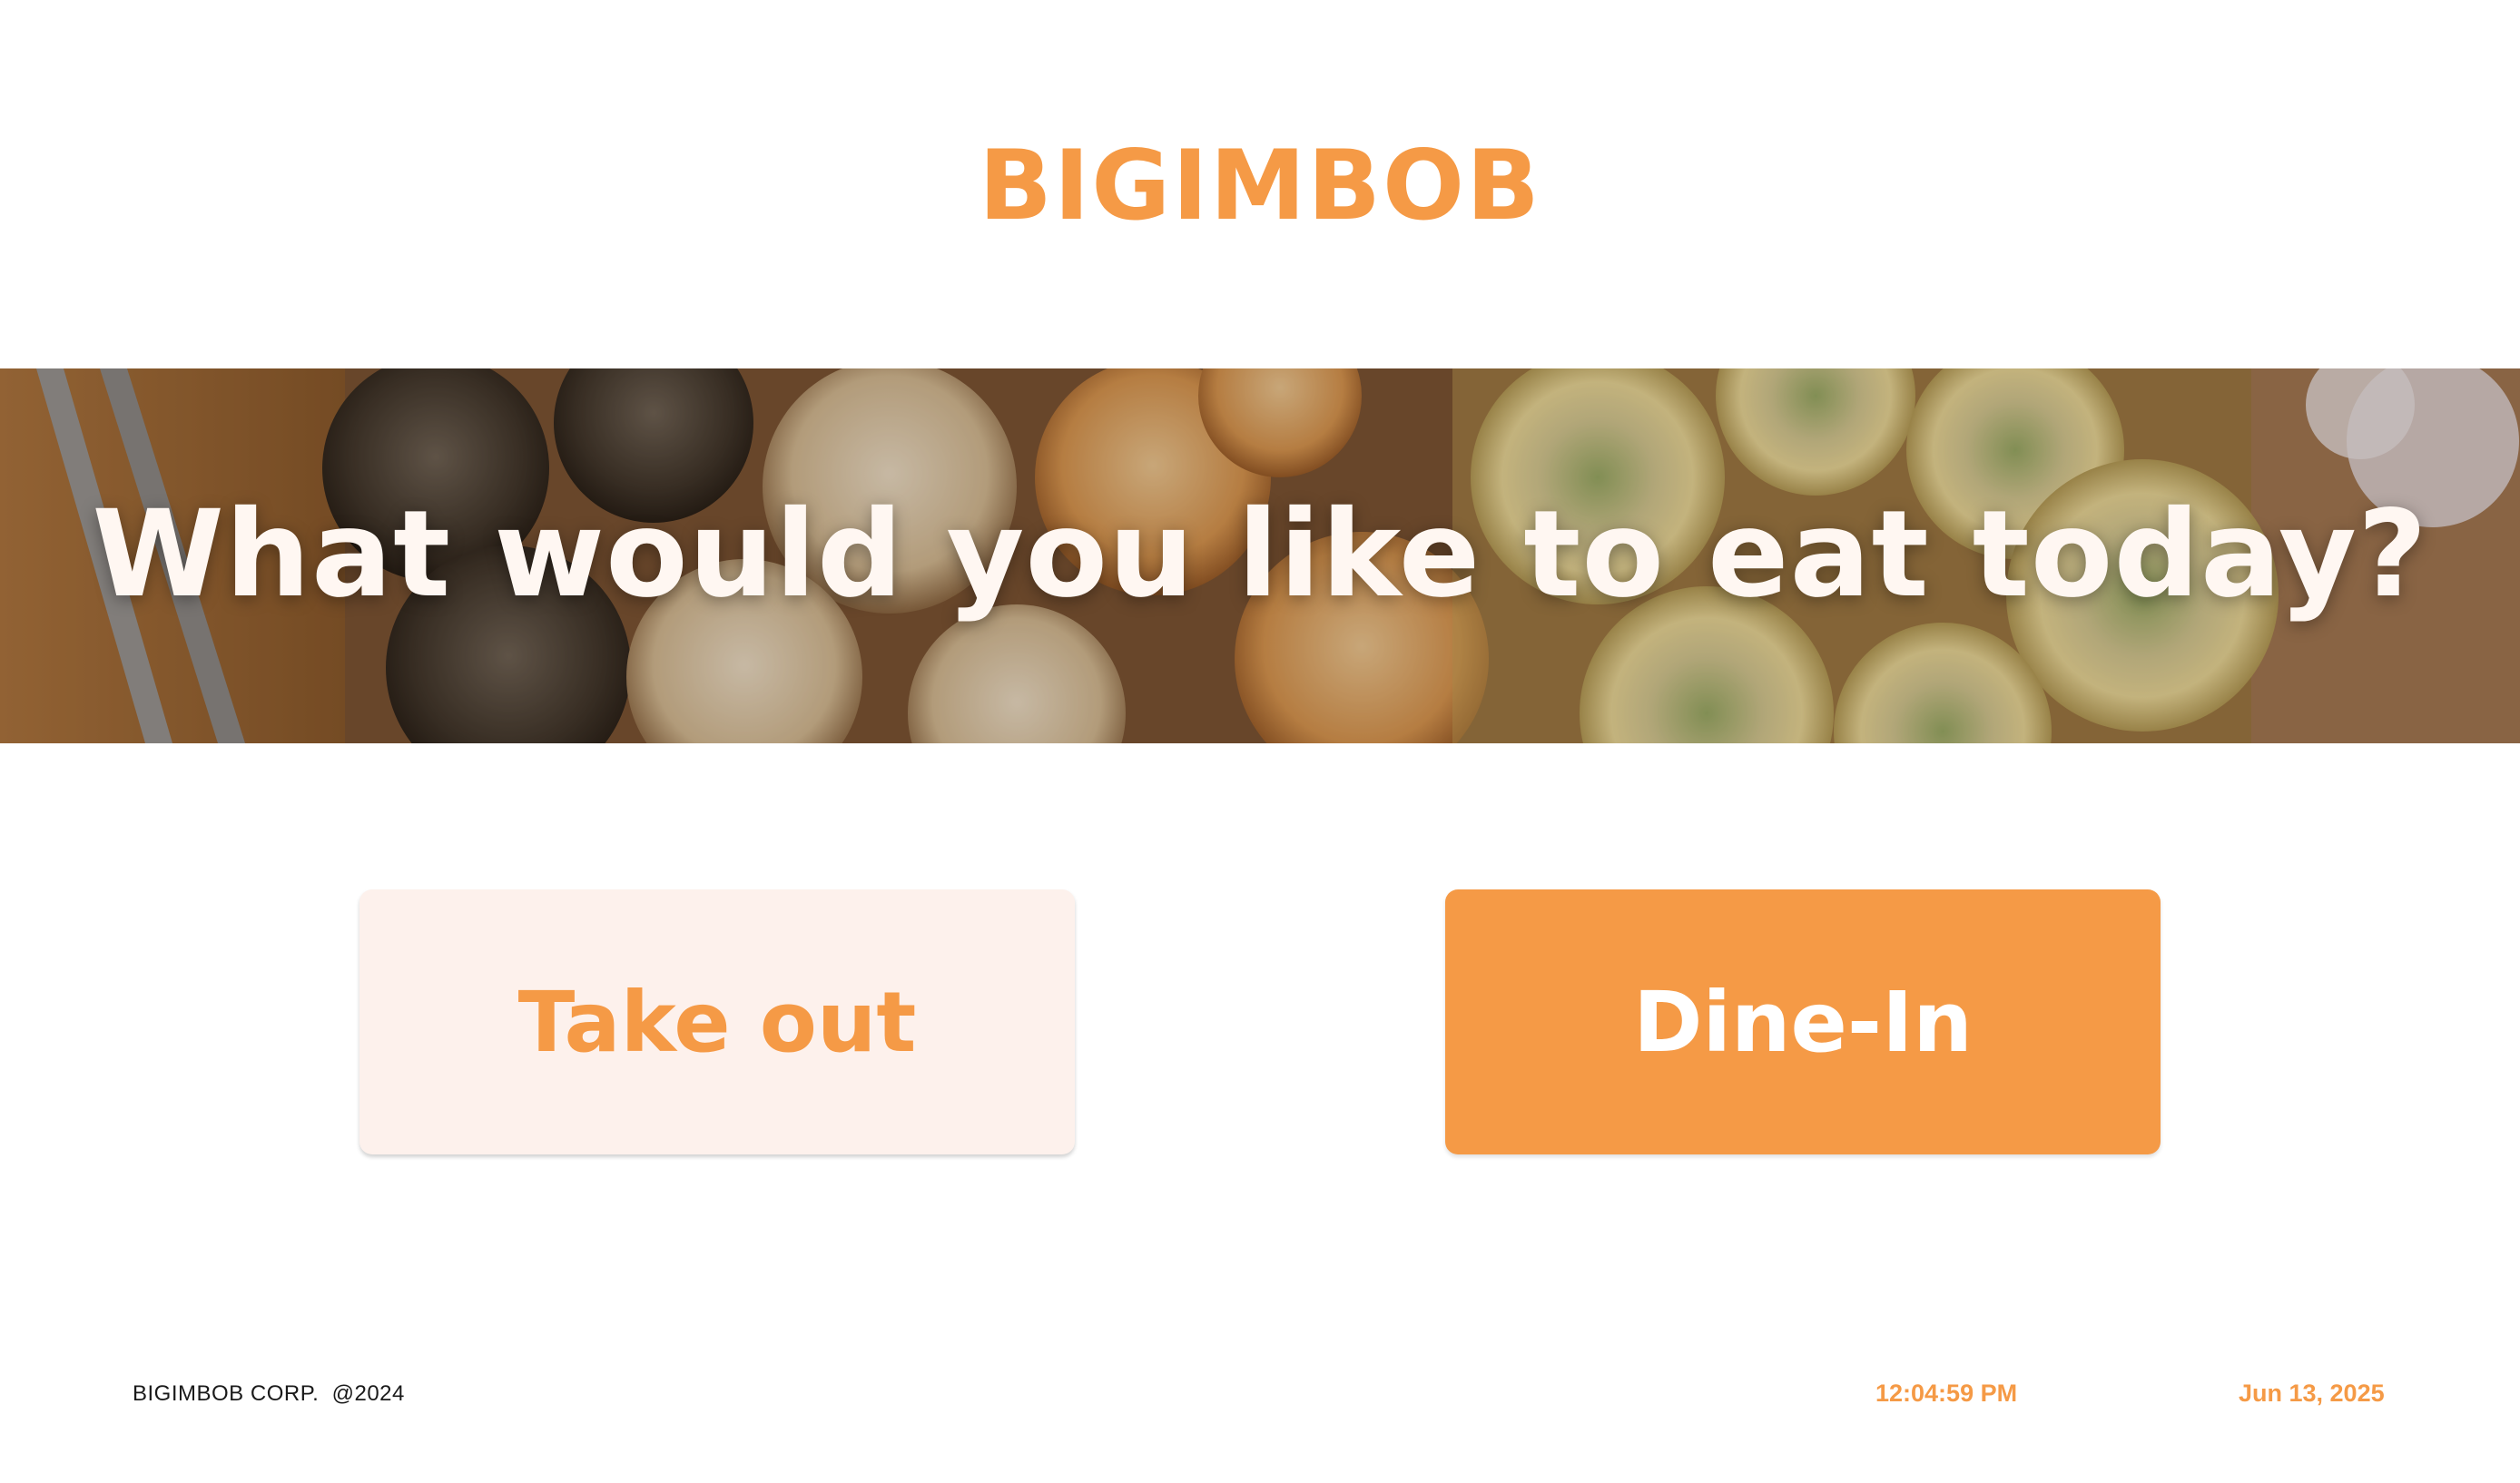 This screenshot has width=2520, height=1483. I want to click on dine-in-button-label: Dine-In, so click(1803, 1022).